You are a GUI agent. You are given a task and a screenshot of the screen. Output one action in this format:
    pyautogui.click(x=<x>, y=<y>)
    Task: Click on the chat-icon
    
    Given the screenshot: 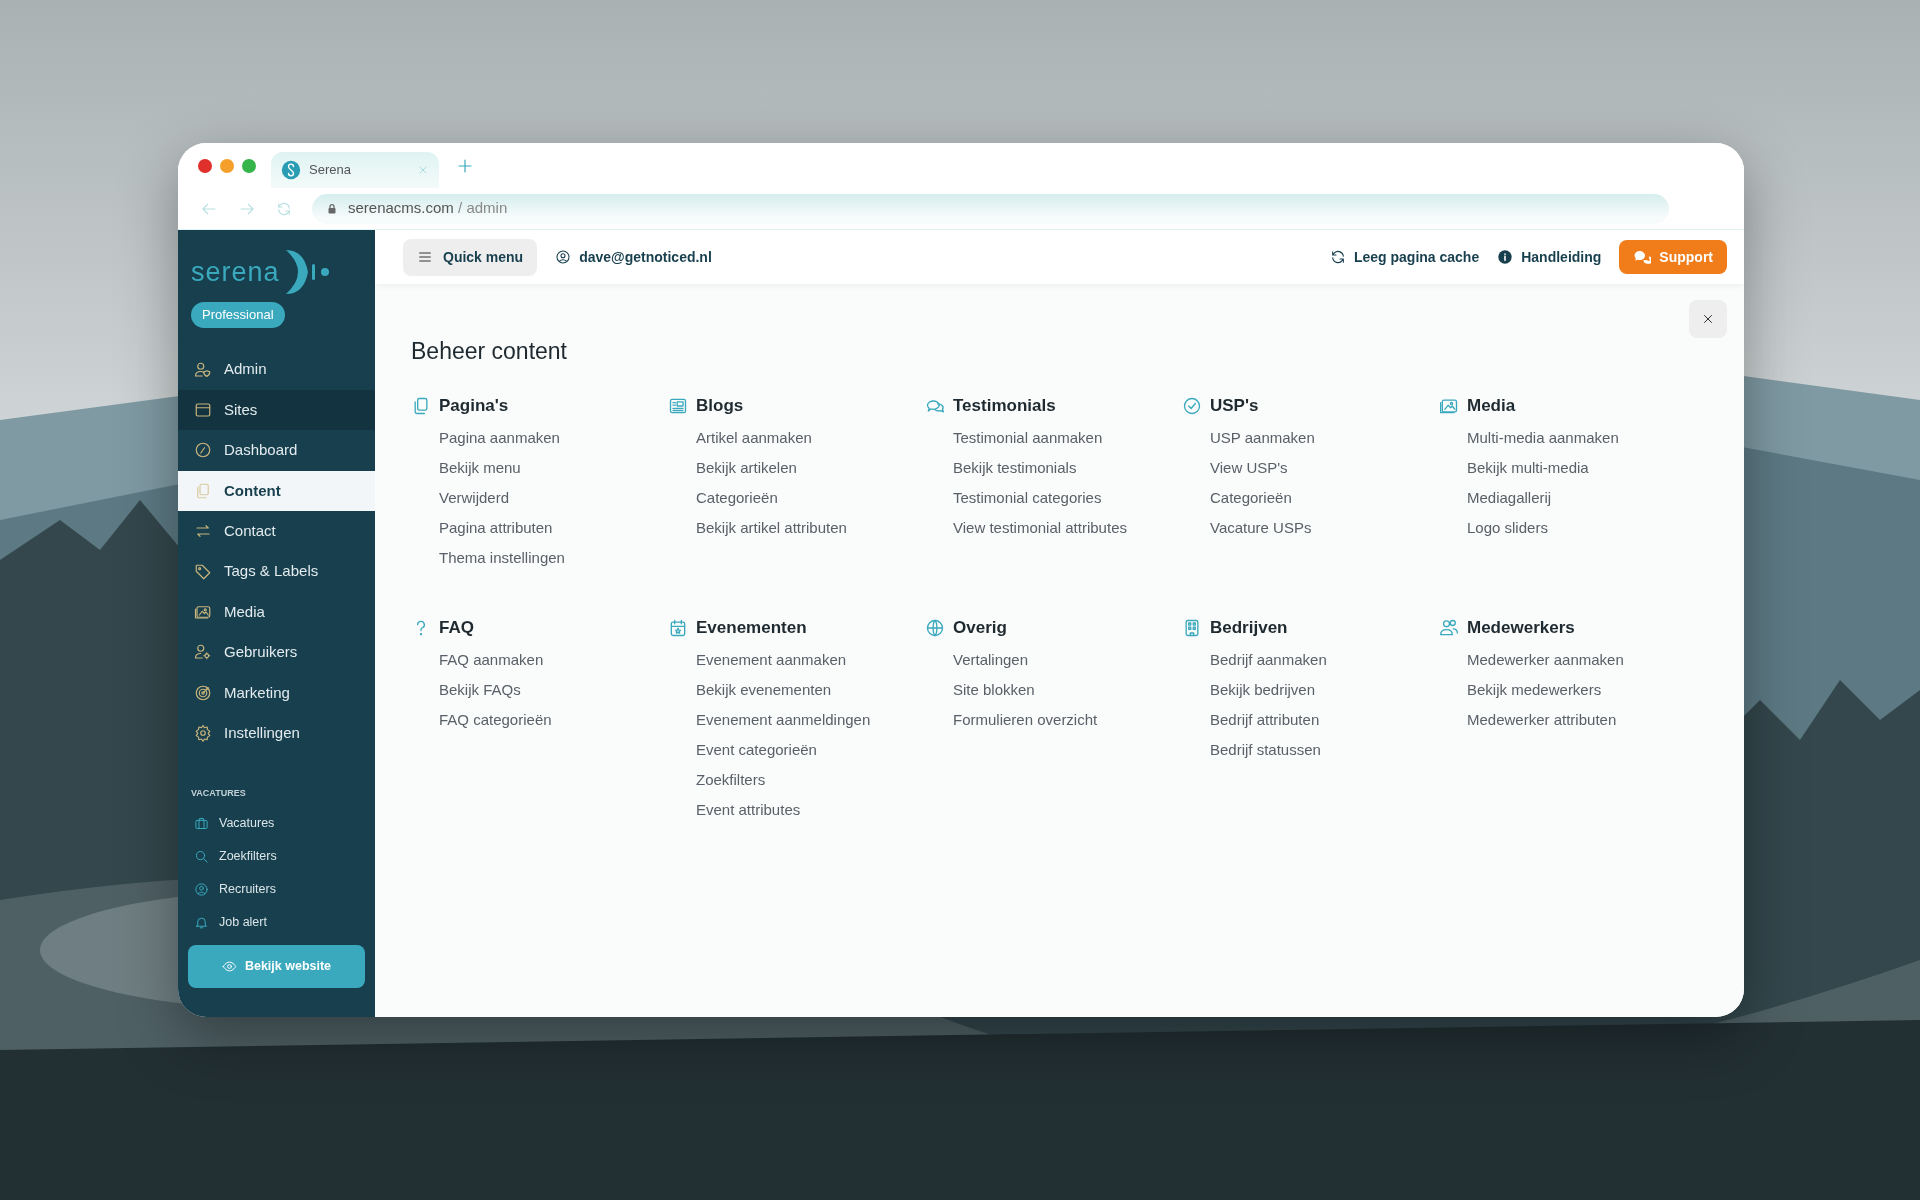 What is the action you would take?
    pyautogui.click(x=1642, y=257)
    